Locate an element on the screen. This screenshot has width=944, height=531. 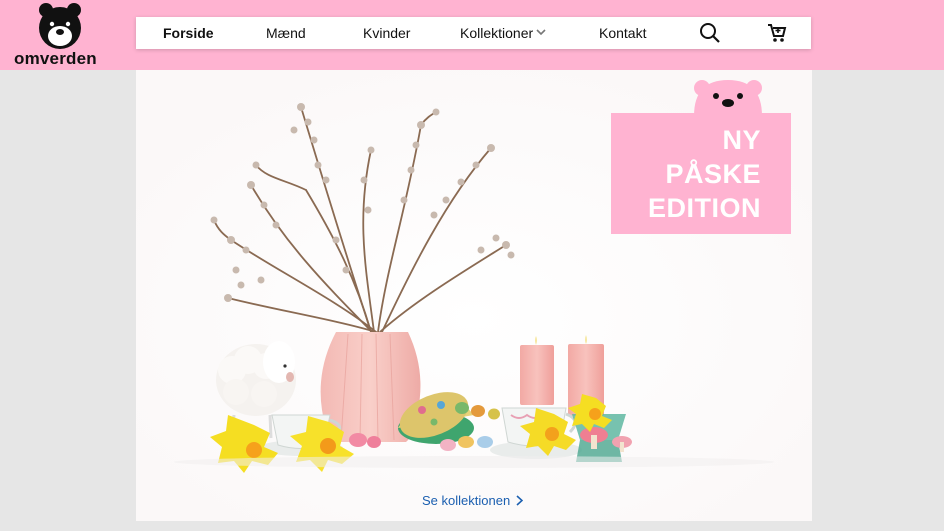
nav-item-kollektioner-label: Kollektioner is located at coordinates (497, 33).